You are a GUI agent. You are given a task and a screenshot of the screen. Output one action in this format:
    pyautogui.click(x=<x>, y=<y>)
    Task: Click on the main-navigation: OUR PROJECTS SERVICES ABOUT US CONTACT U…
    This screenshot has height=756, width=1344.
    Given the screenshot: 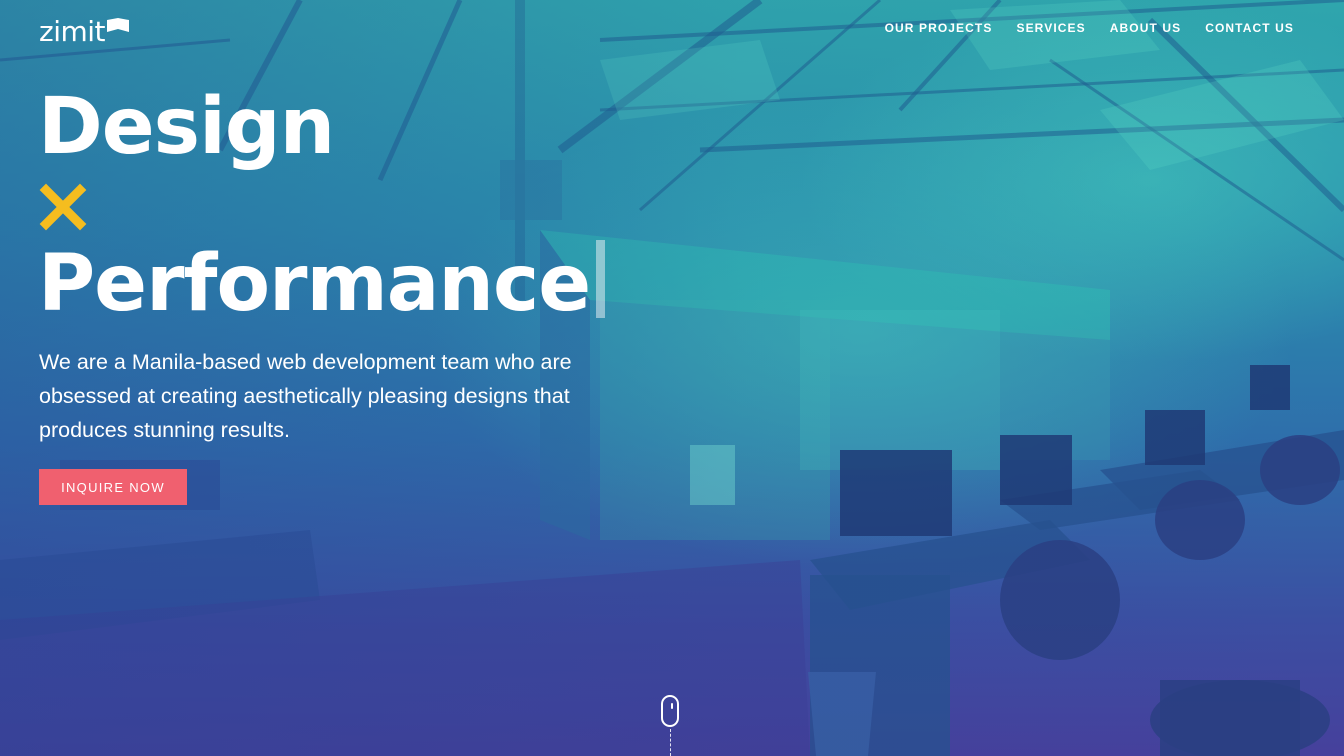 What is the action you would take?
    pyautogui.click(x=1089, y=28)
    